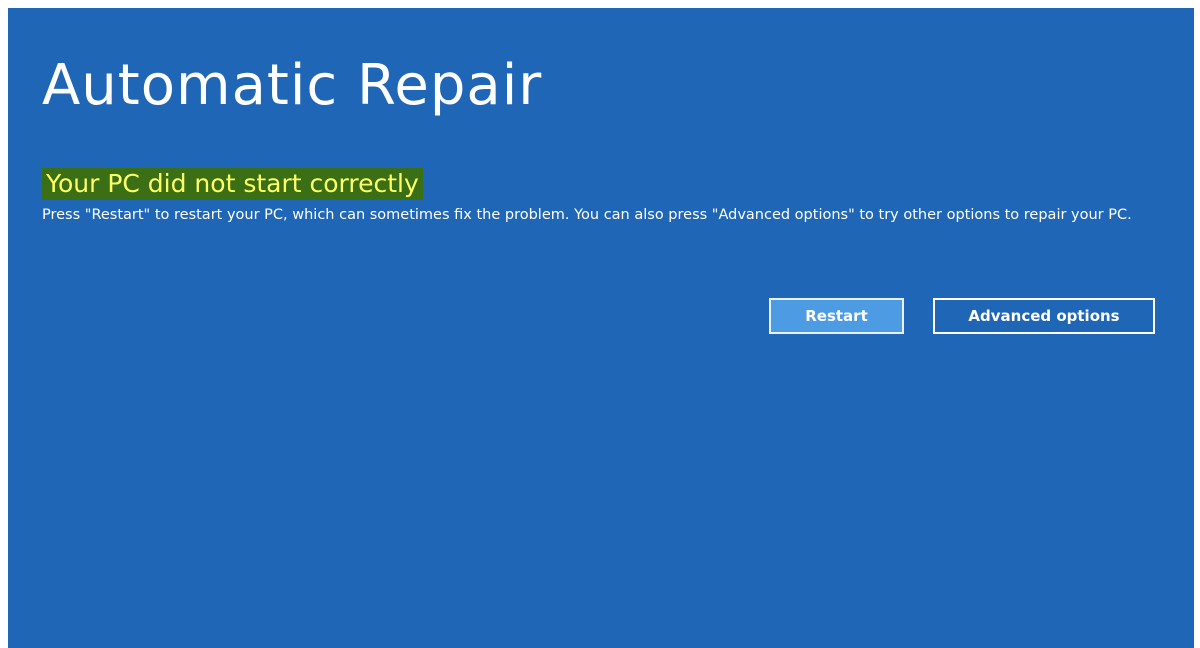  What do you see at coordinates (1044, 316) in the screenshot?
I see `advanced-options-button: Advanced options` at bounding box center [1044, 316].